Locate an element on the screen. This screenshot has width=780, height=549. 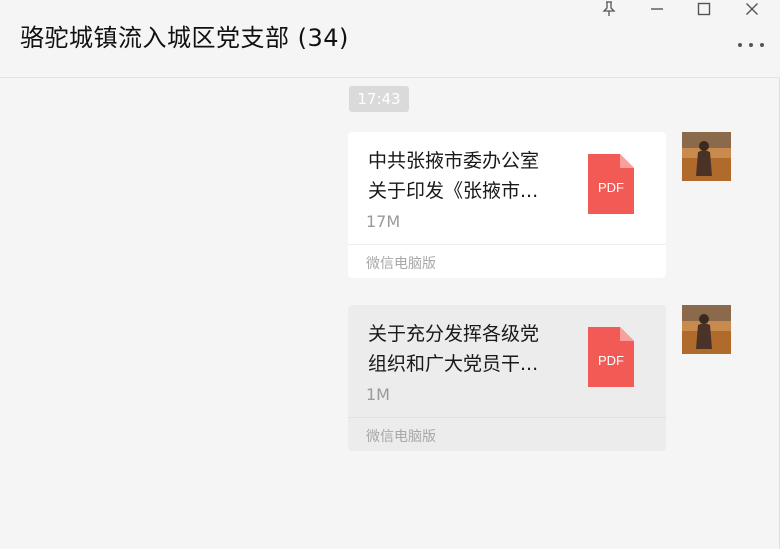
message-timestamp: 17:43 is located at coordinates (379, 99).